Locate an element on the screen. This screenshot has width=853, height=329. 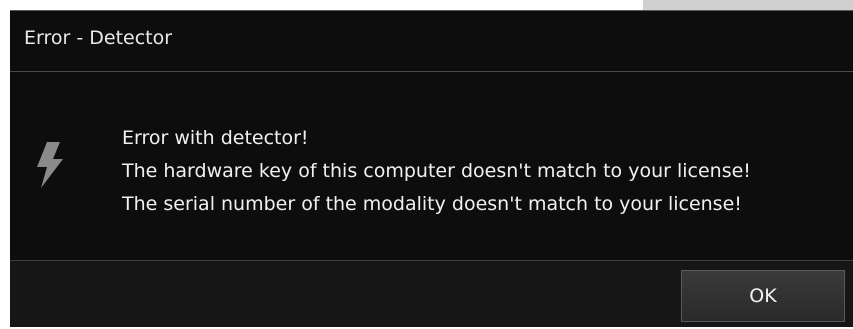
dialog-title: Error - Detector is located at coordinates (98, 38).